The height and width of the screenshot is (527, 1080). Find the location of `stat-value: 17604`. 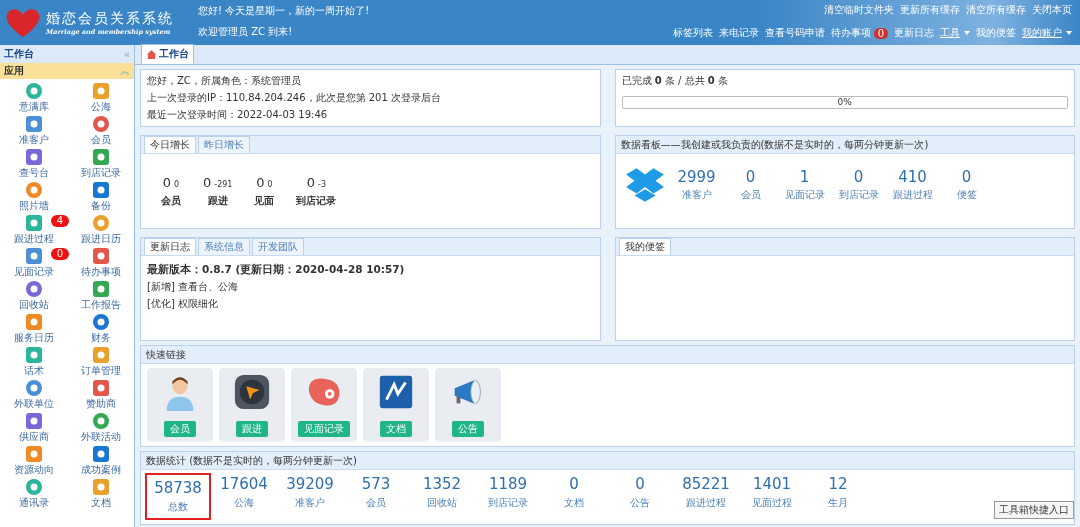

stat-value: 17604 is located at coordinates (244, 484).